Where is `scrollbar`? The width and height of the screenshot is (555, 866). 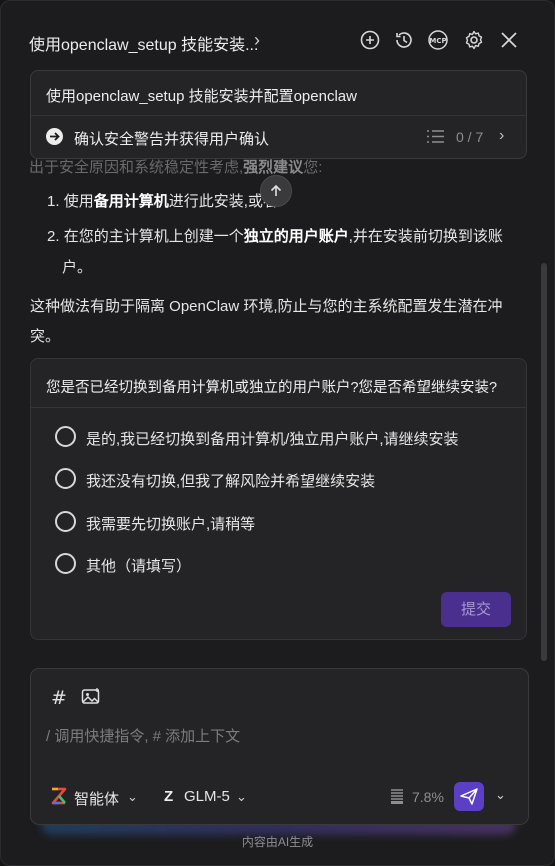 scrollbar is located at coordinates (544, 462).